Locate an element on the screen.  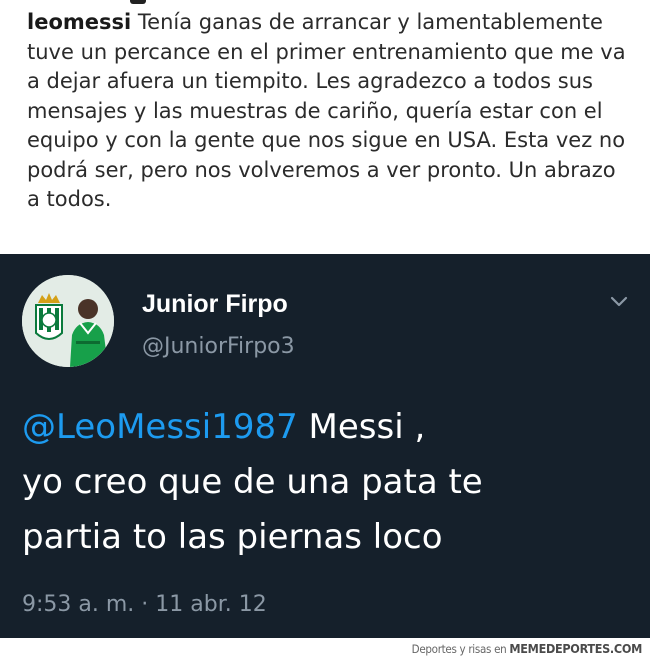
tweet-text-line-1: @LeoMessi1987 Messi , is located at coordinates (327, 427).